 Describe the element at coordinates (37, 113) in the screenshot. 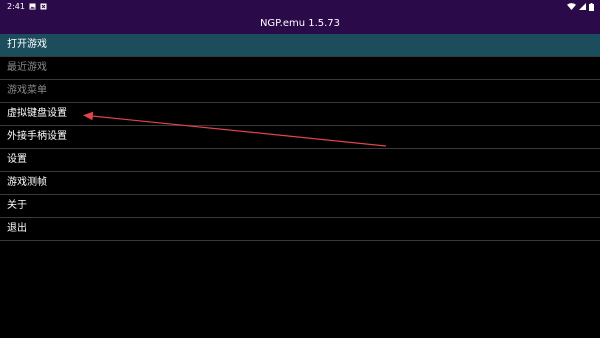

I see `menu-item-label: 虚拟键盘设置` at that location.